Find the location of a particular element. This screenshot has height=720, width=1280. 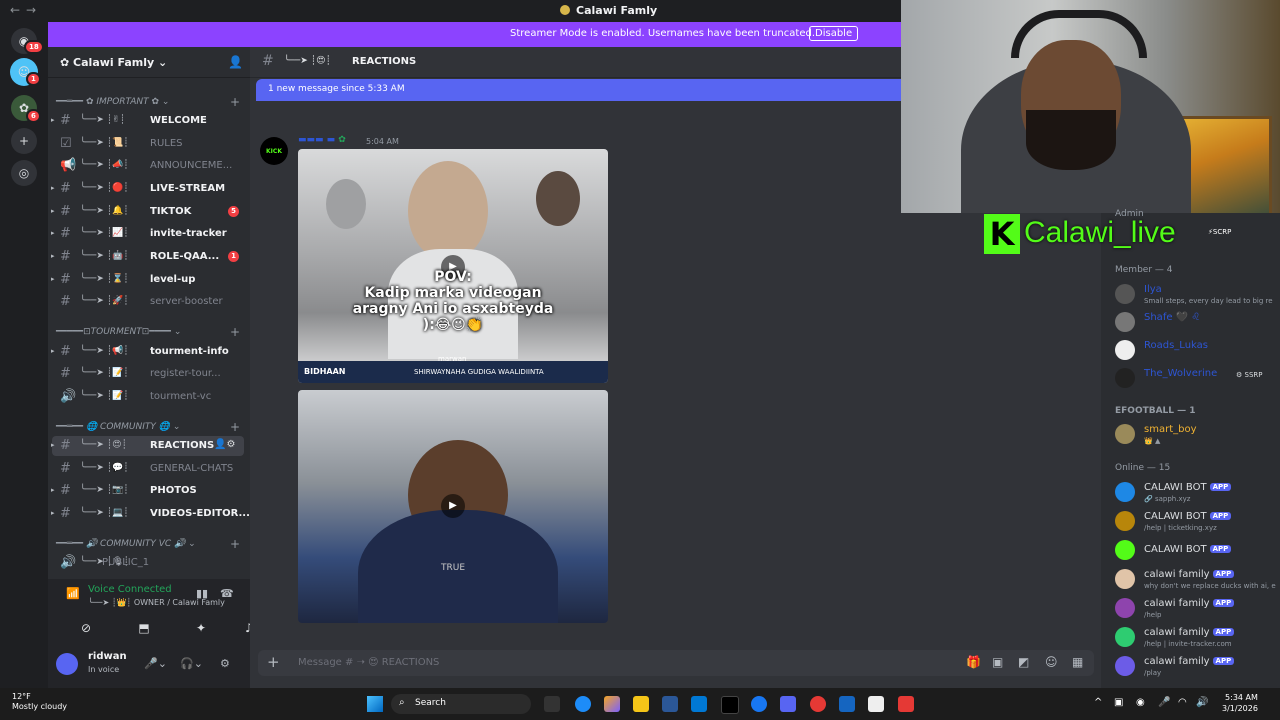

channel-server-booster: # ╰──➤ ┊🚀┊ server-booster is located at coordinates (148, 302).